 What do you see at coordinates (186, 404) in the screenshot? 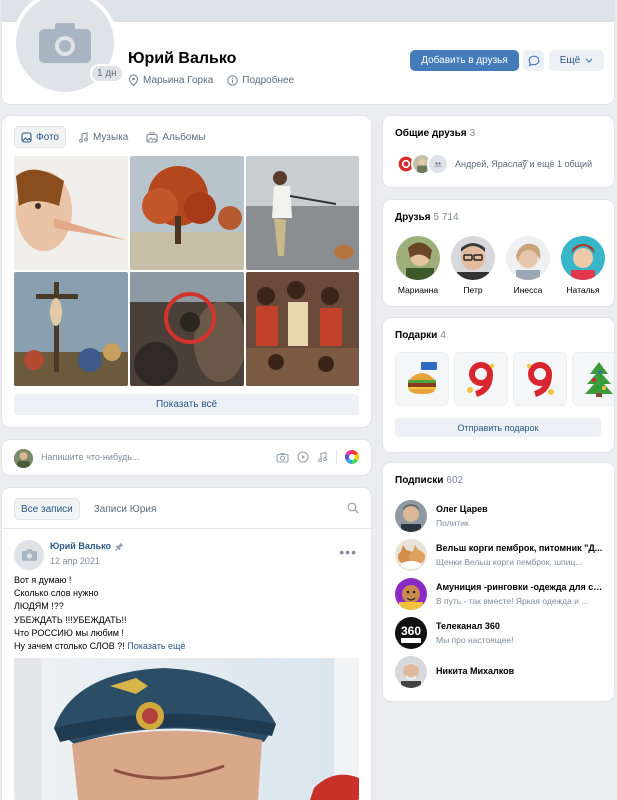
I see `show-all-photos-button: Показать всё` at bounding box center [186, 404].